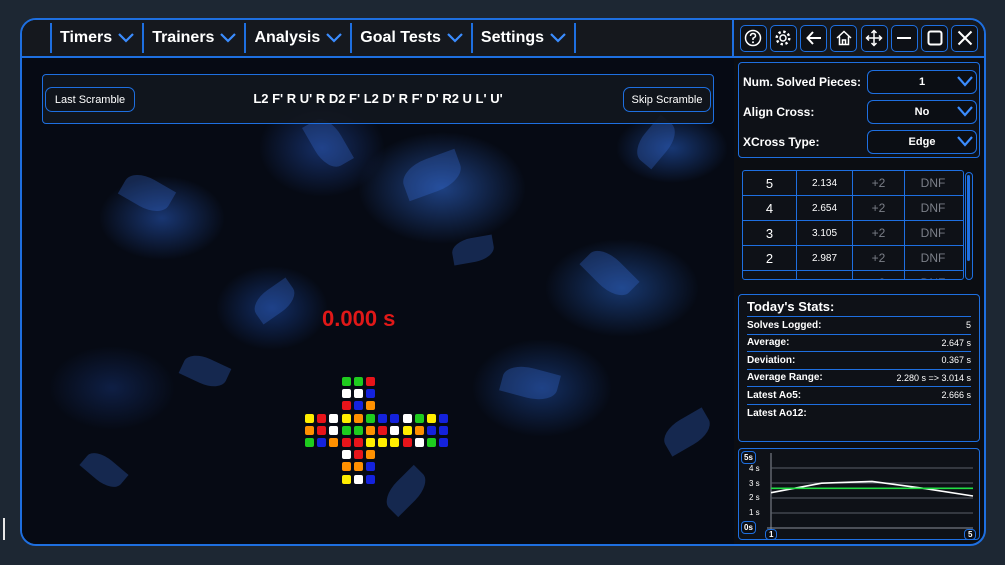  I want to click on maximize-icon, so click(935, 38).